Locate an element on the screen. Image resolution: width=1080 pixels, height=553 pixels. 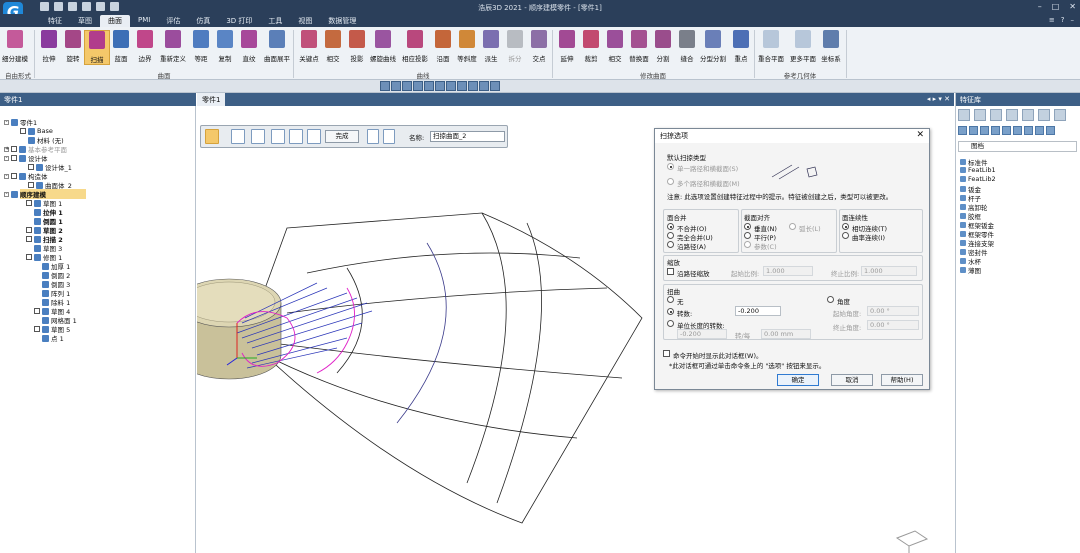
tree-node: 设计体_1 is located at coordinates (50, 167).